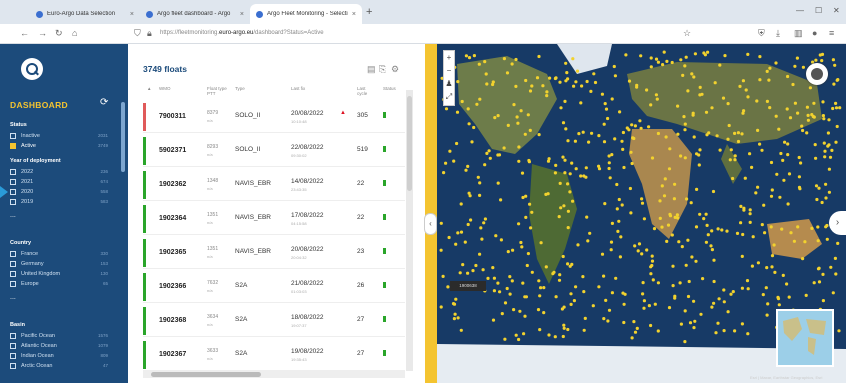 Image resolution: width=846 pixels, height=383 pixels. What do you see at coordinates (32, 69) in the screenshot?
I see `search-icon` at bounding box center [32, 69].